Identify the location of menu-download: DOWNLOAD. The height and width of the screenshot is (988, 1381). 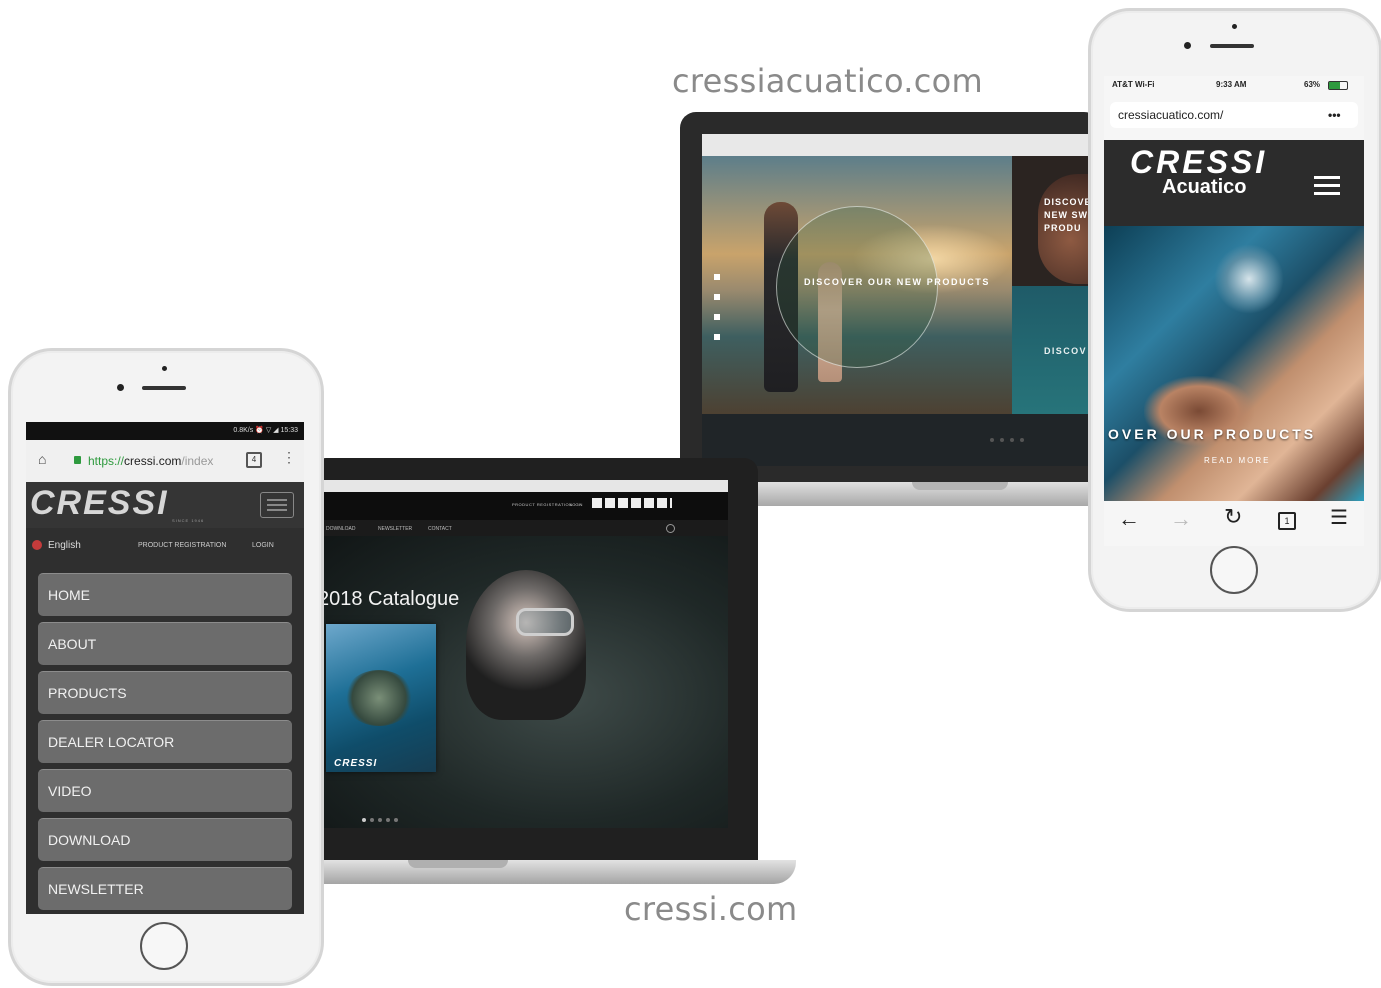
(165, 839).